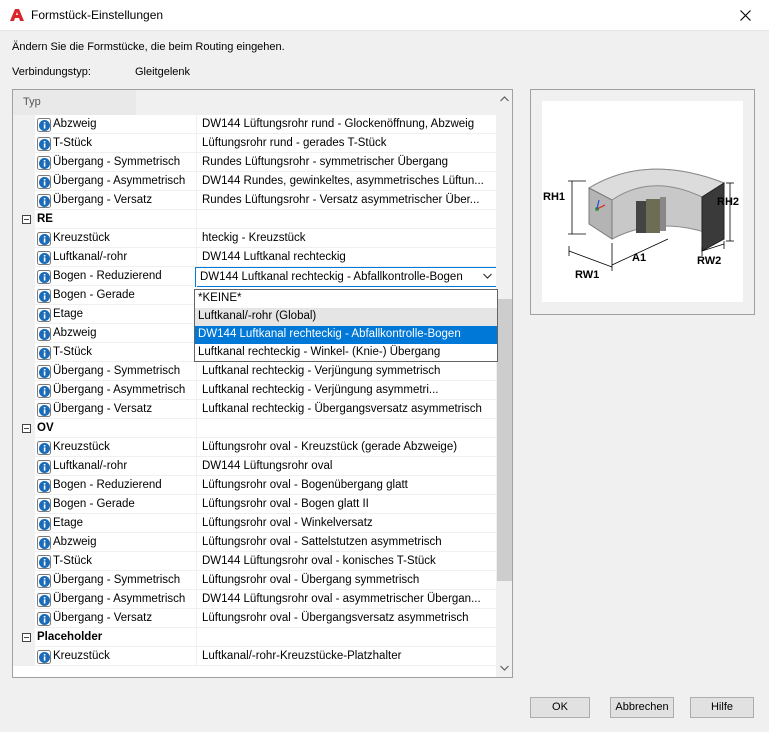 This screenshot has height=732, width=769. I want to click on row-value-cell: Lüftungsrohr oval - Bogenübergang glatt, so click(347, 485).